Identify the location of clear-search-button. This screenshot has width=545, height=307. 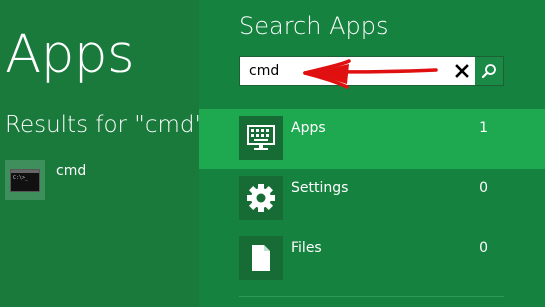
(462, 71).